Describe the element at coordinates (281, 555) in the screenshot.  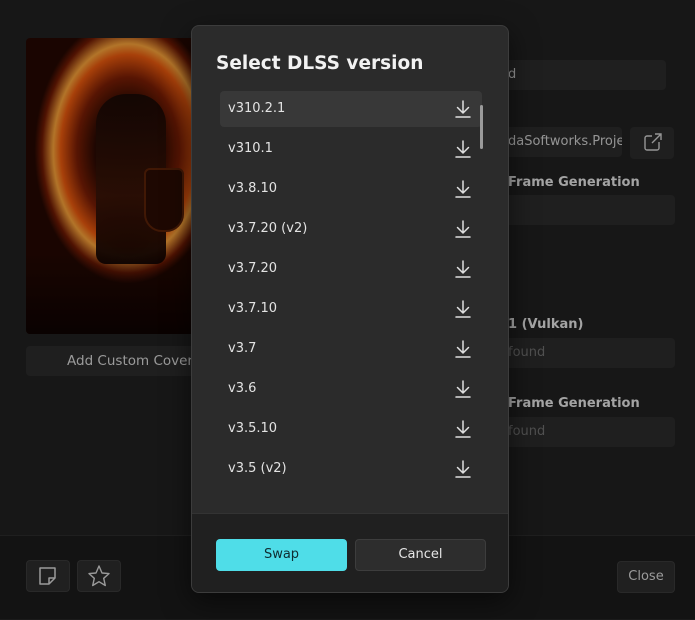
I see `swap-button: Swap` at that location.